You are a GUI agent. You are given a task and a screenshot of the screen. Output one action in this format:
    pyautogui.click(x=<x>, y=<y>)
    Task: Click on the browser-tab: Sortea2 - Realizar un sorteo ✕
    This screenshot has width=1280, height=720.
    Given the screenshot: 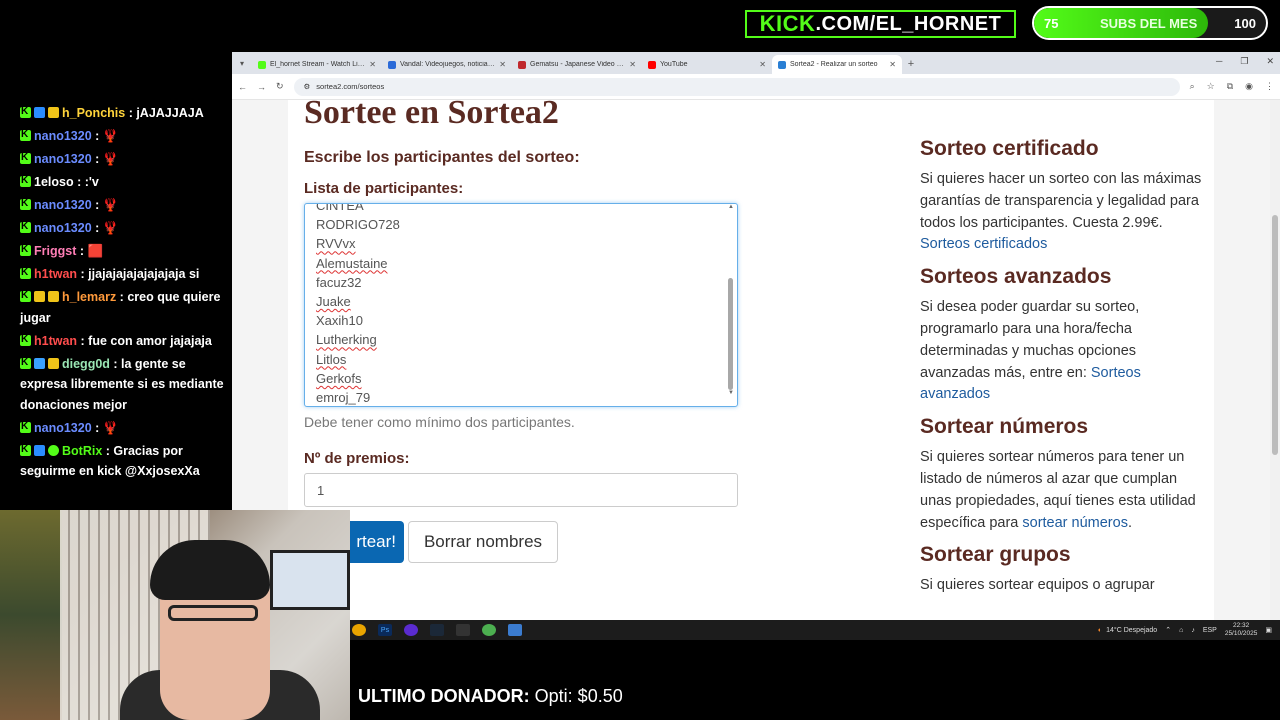 What is the action you would take?
    pyautogui.click(x=837, y=64)
    